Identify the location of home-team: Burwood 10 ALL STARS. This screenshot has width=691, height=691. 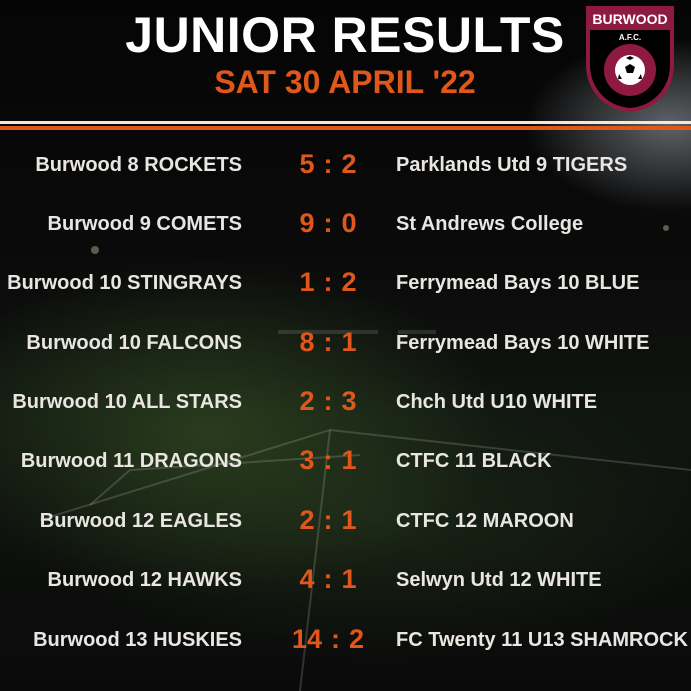
(127, 402).